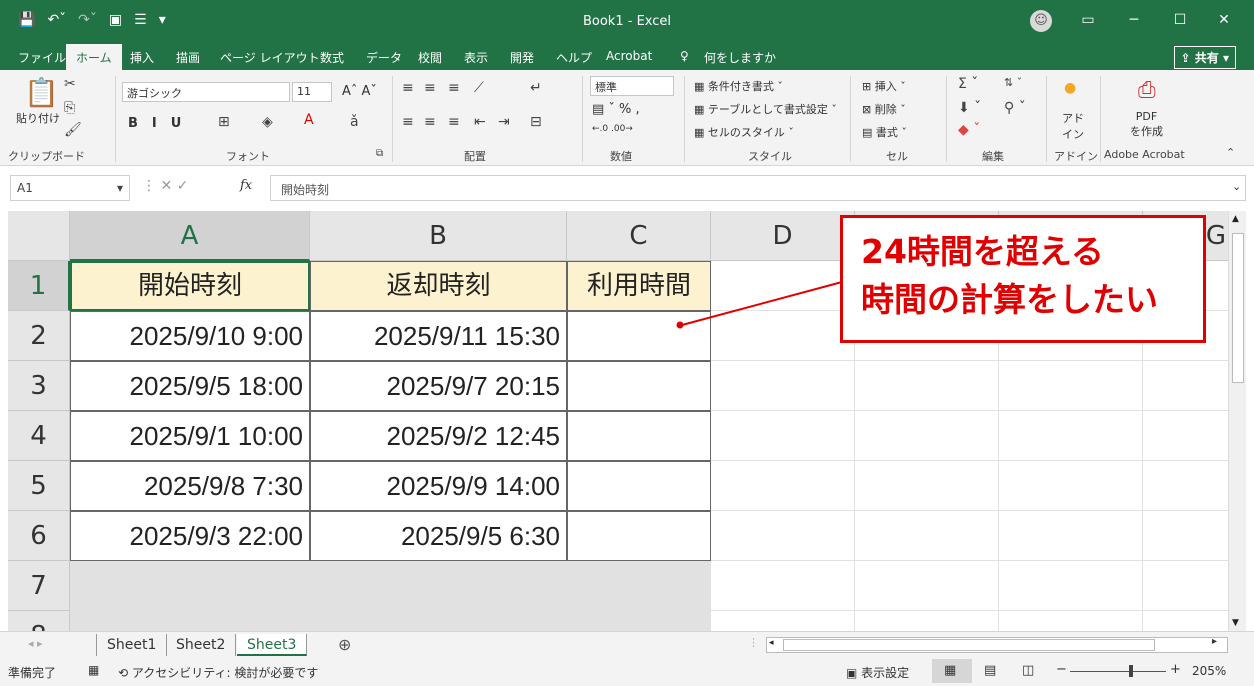 This screenshot has width=1254, height=686. I want to click on page-layout-view-icon: ▤, so click(990, 670).